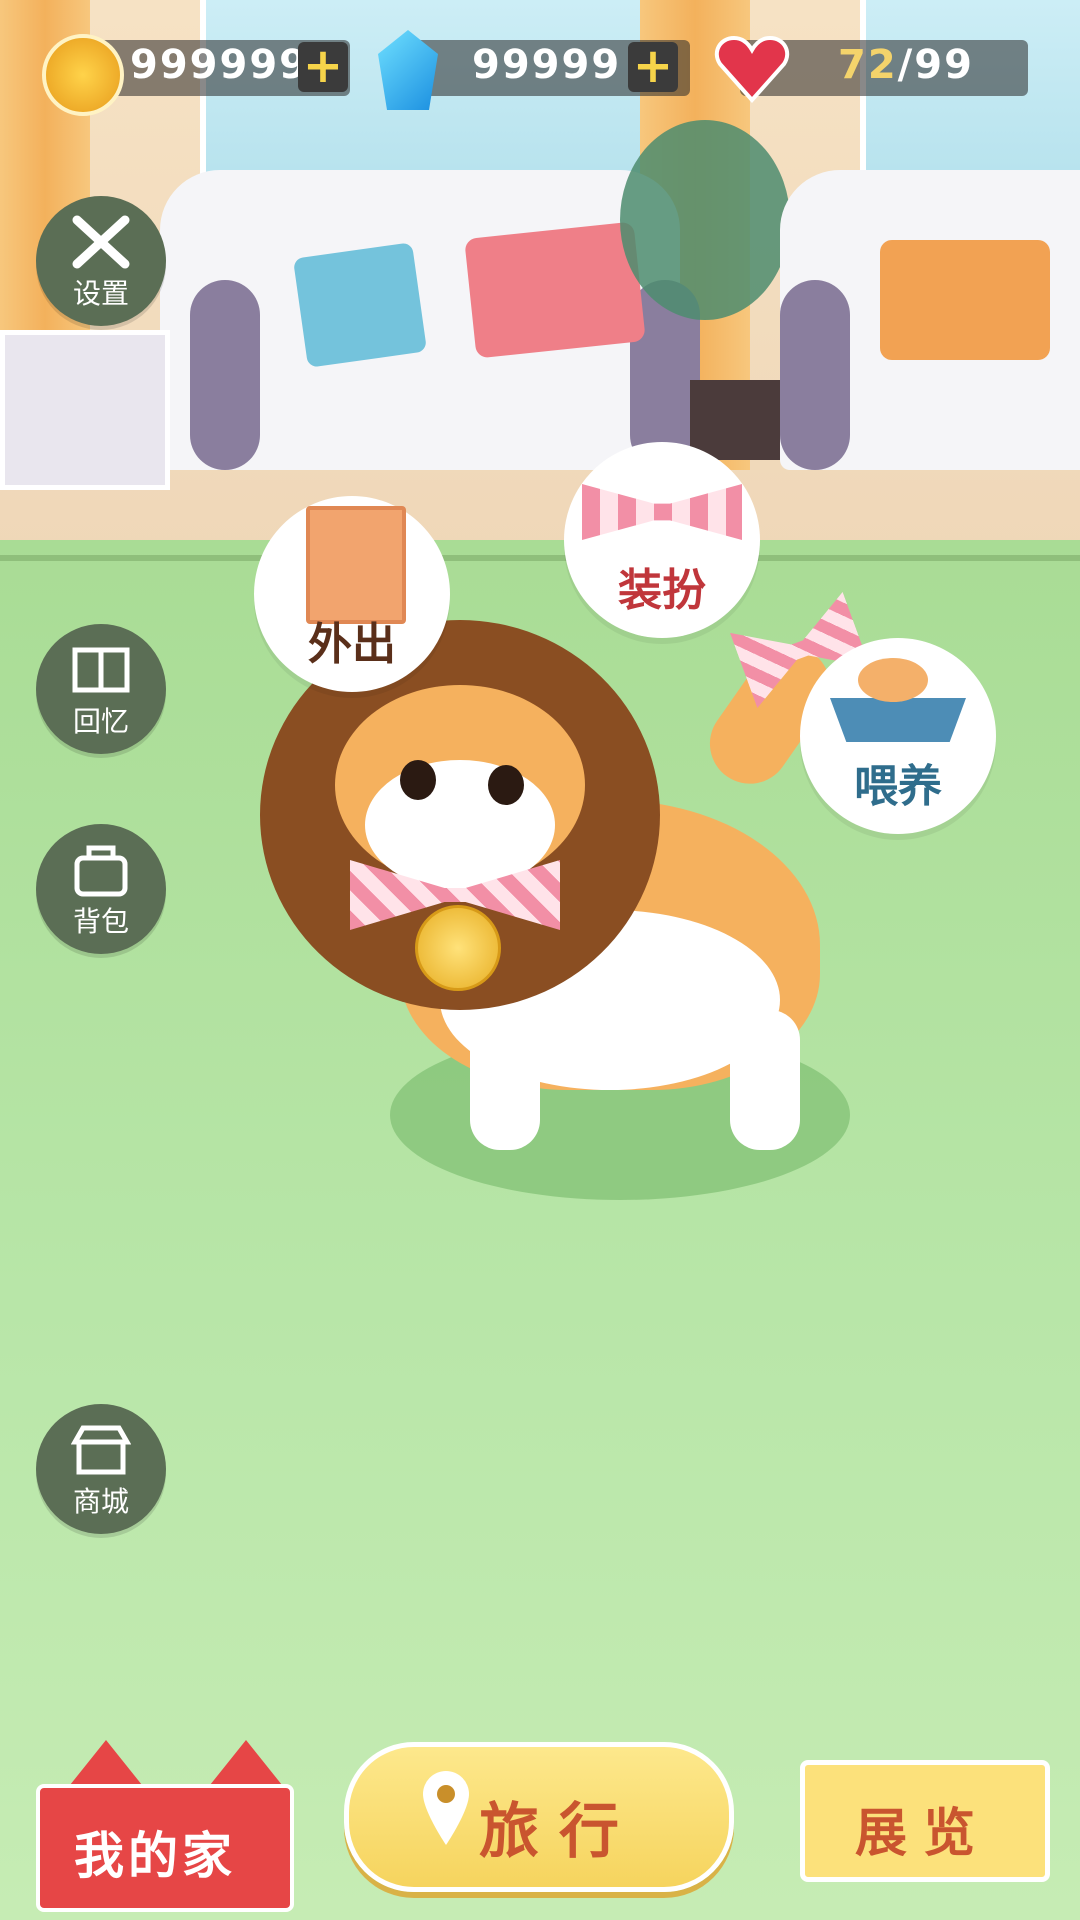 Image resolution: width=1080 pixels, height=1920 pixels. Describe the element at coordinates (83, 75) in the screenshot. I see `coin-icon` at that location.